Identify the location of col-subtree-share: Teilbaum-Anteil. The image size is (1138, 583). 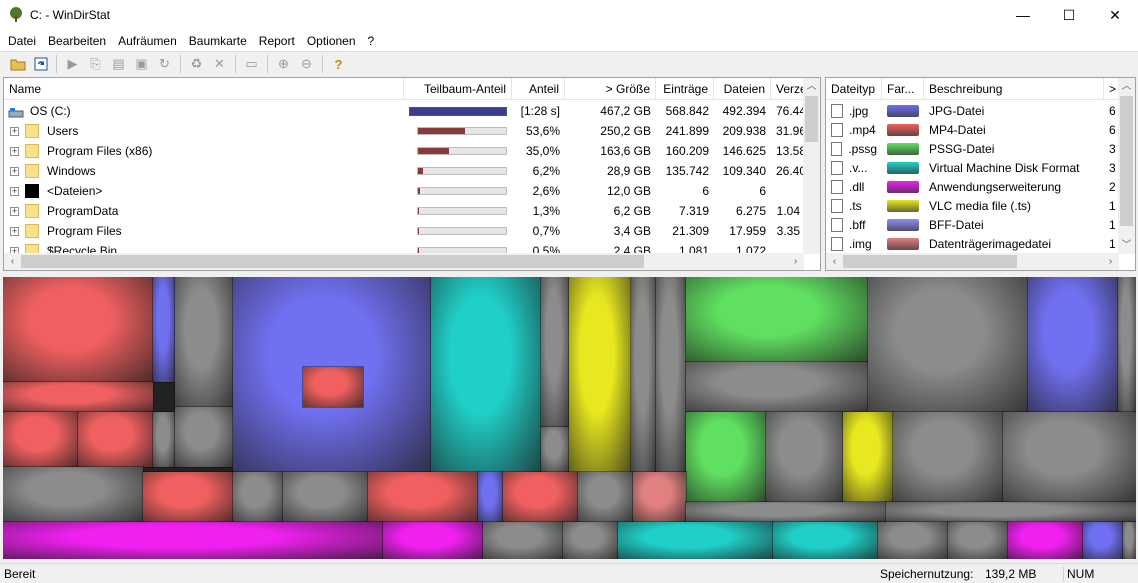
(458, 89).